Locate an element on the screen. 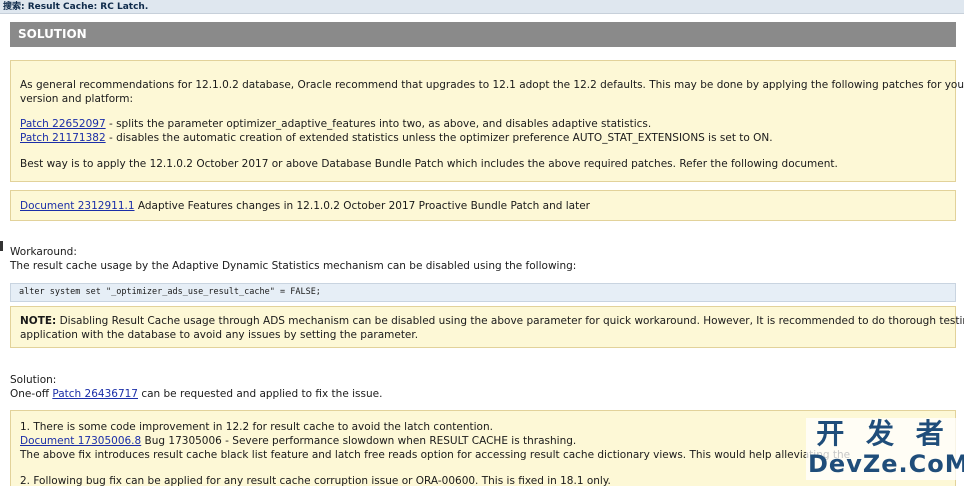  page-title-bar: 搜索: Result Cache: RC Latch. is located at coordinates (482, 7).